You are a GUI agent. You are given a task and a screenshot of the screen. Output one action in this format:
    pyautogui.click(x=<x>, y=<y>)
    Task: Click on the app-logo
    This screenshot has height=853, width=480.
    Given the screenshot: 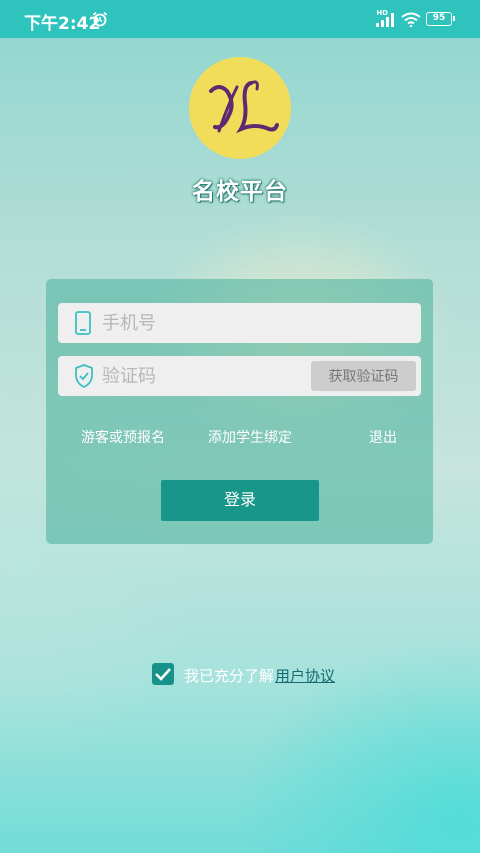 What is the action you would take?
    pyautogui.click(x=240, y=108)
    